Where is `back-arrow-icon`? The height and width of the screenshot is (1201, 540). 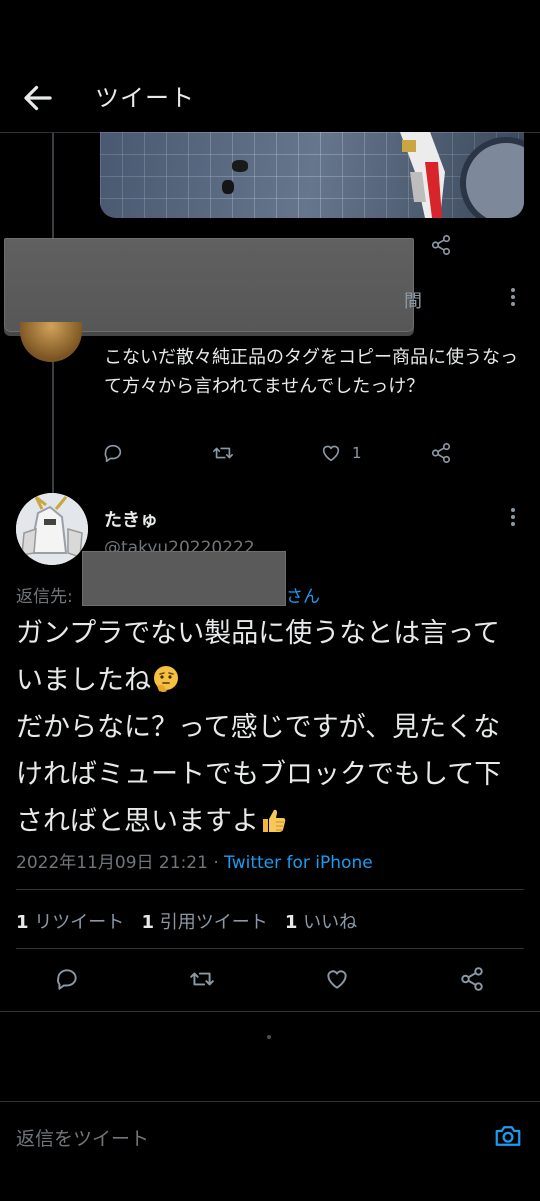
back-arrow-icon is located at coordinates (38, 98).